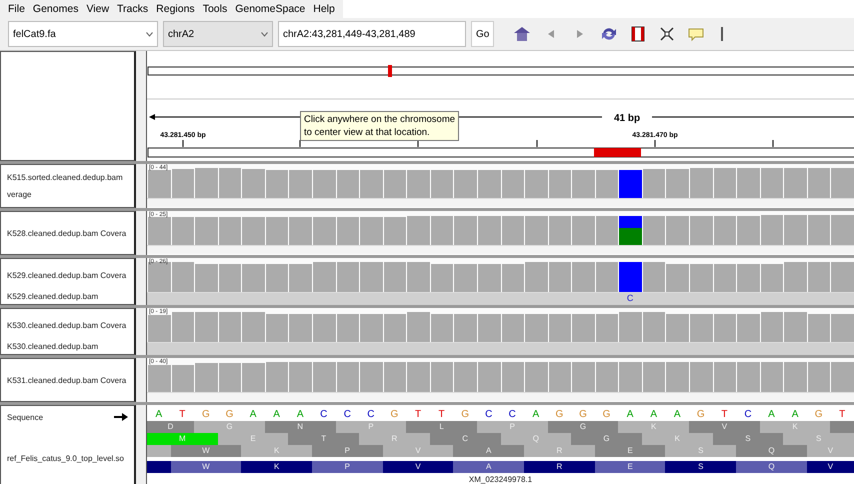 This screenshot has height=484, width=854. I want to click on amino-acid: M, so click(182, 439).